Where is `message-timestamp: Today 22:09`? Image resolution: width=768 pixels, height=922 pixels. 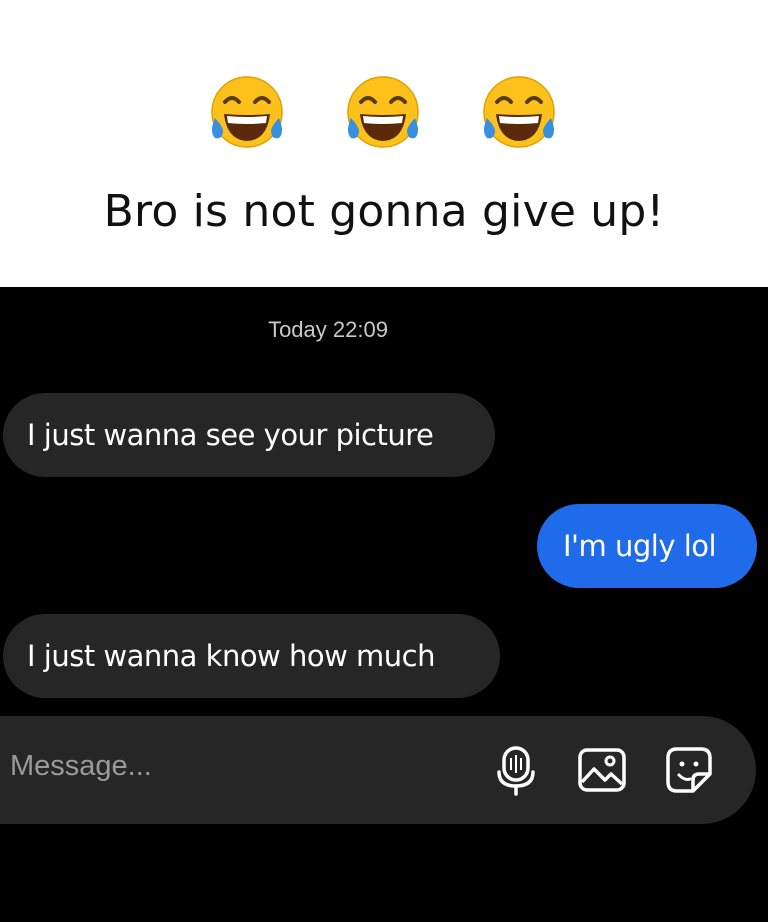 message-timestamp: Today 22:09 is located at coordinates (328, 329).